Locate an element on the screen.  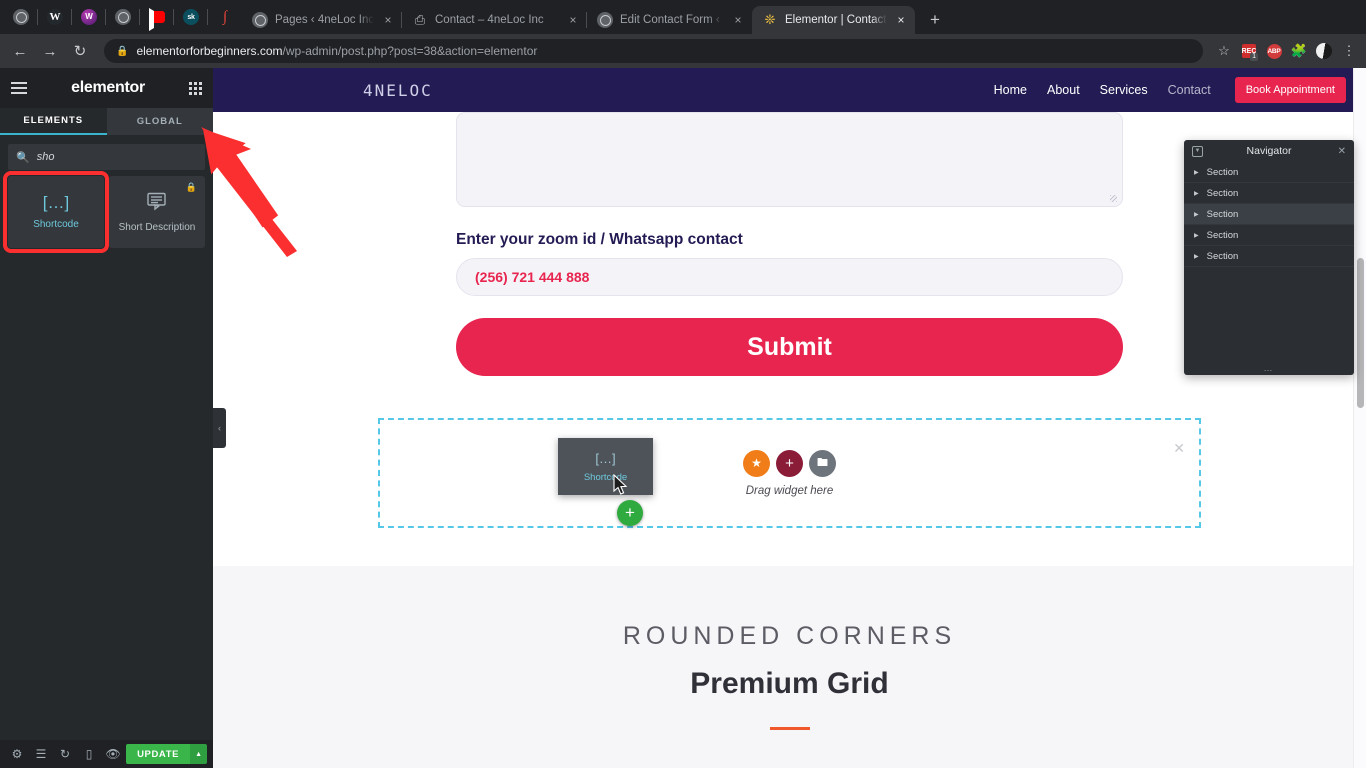
search-icon: 🔍 is located at coordinates (23, 157).